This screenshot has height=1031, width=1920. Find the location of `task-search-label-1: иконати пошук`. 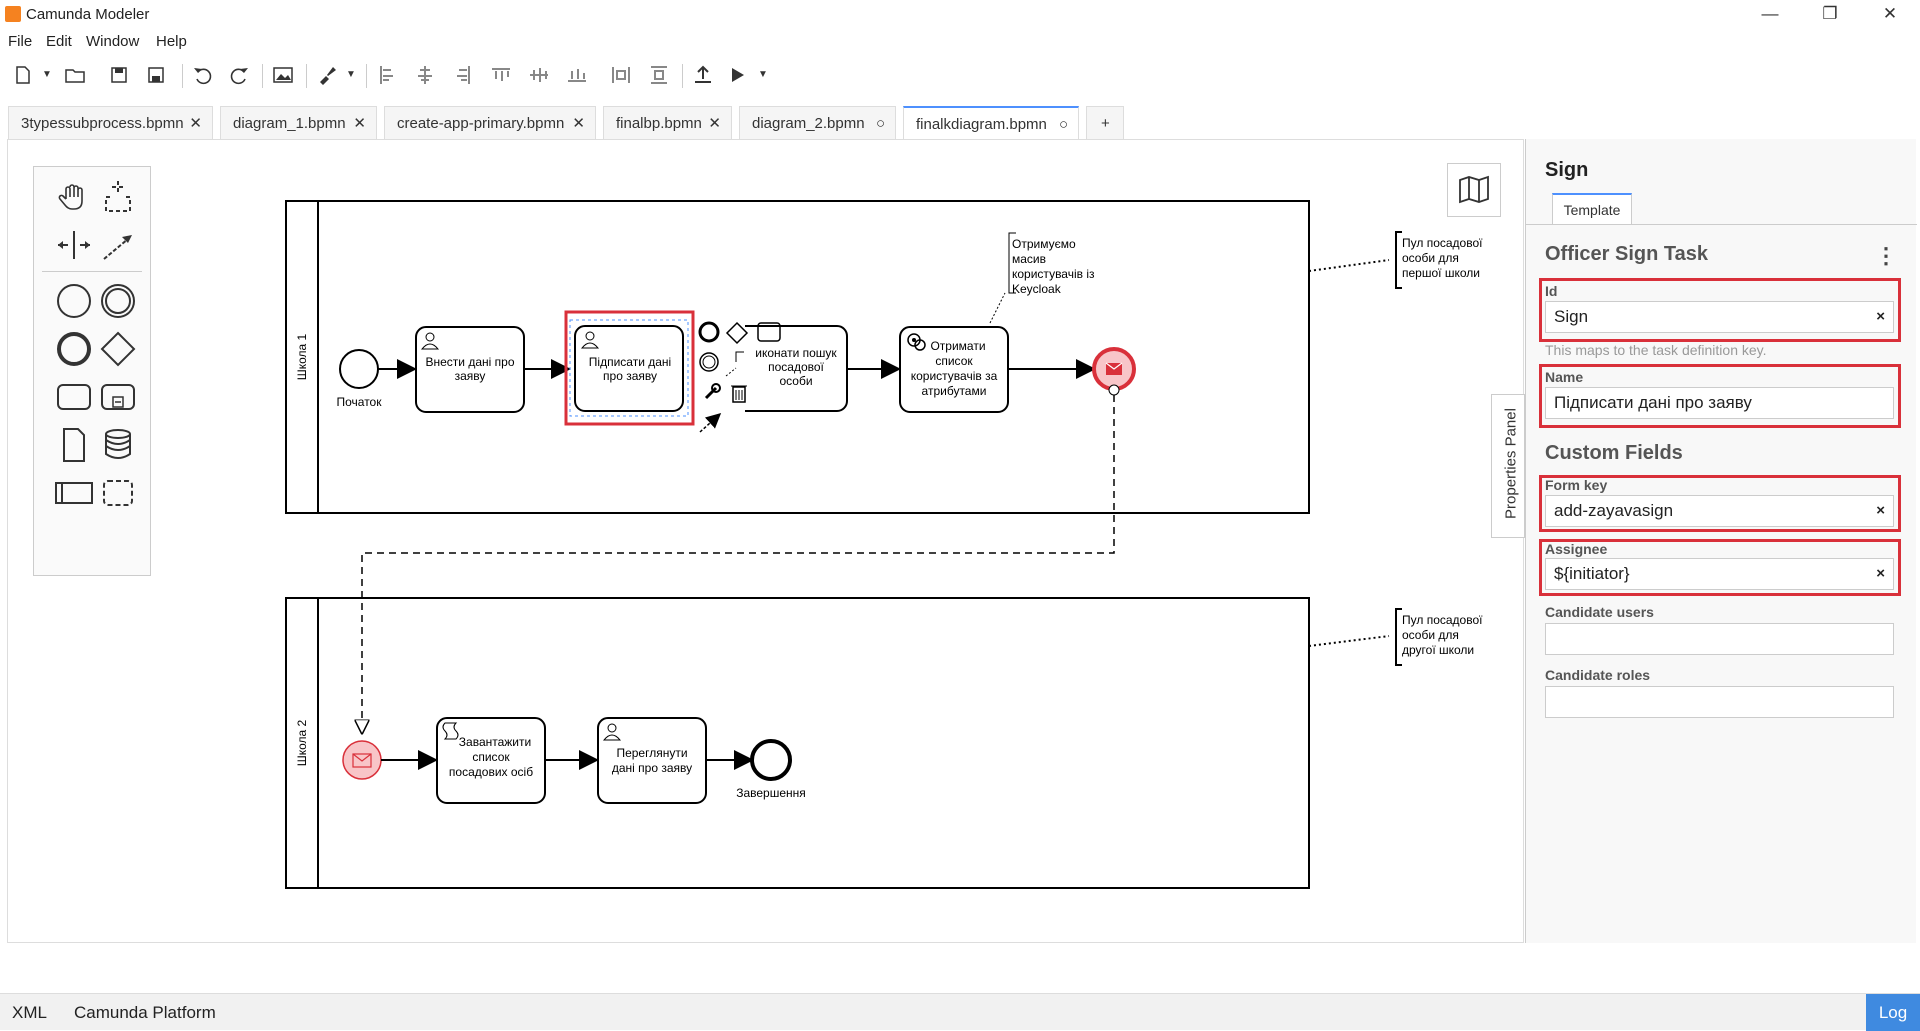

task-search-label-1: иконати пошук is located at coordinates (796, 353).